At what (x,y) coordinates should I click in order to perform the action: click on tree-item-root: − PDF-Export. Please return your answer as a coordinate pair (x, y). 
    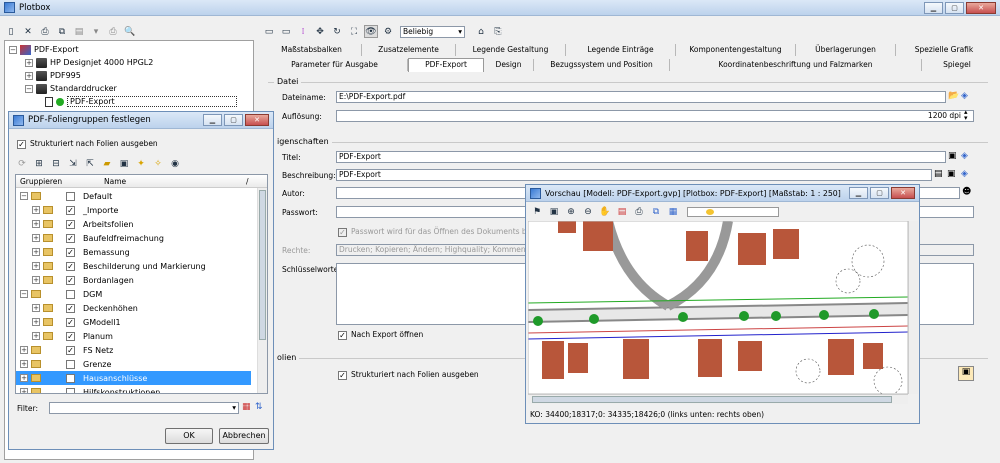
    Looking at the image, I should click on (44, 49).